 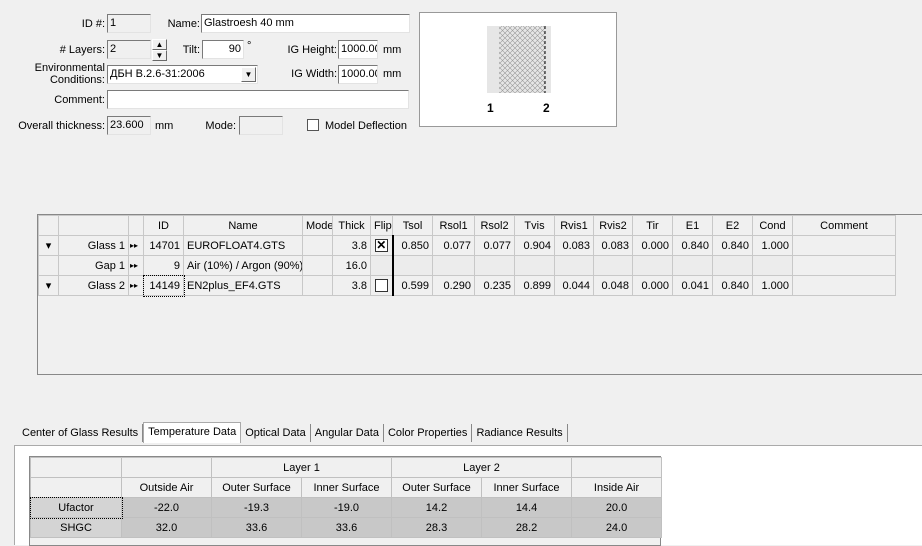 I want to click on tilt-input: 90, so click(x=223, y=49).